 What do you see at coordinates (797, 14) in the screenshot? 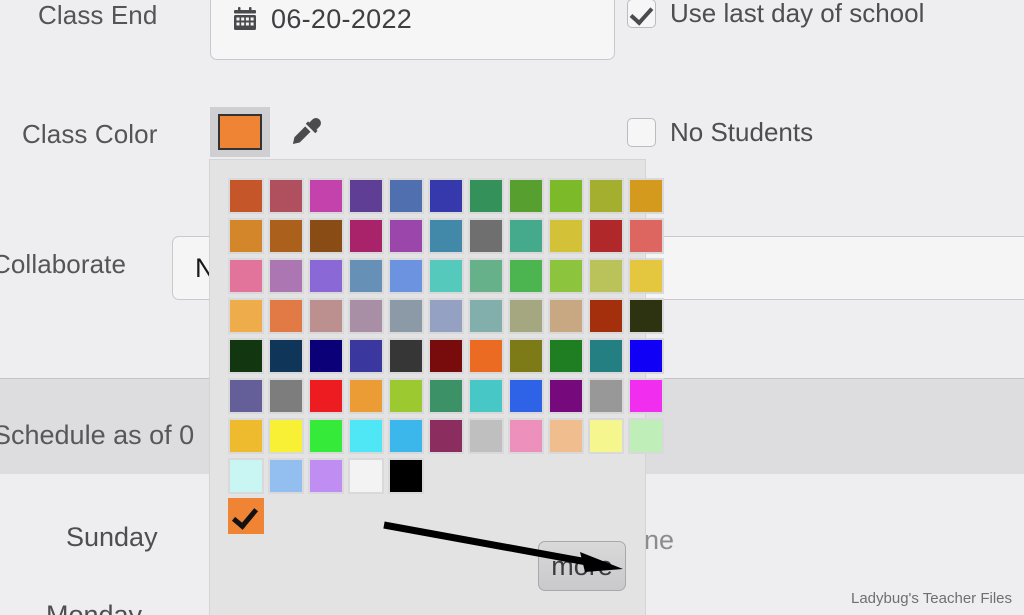
I see `use-last-day-label: Use last day of school` at bounding box center [797, 14].